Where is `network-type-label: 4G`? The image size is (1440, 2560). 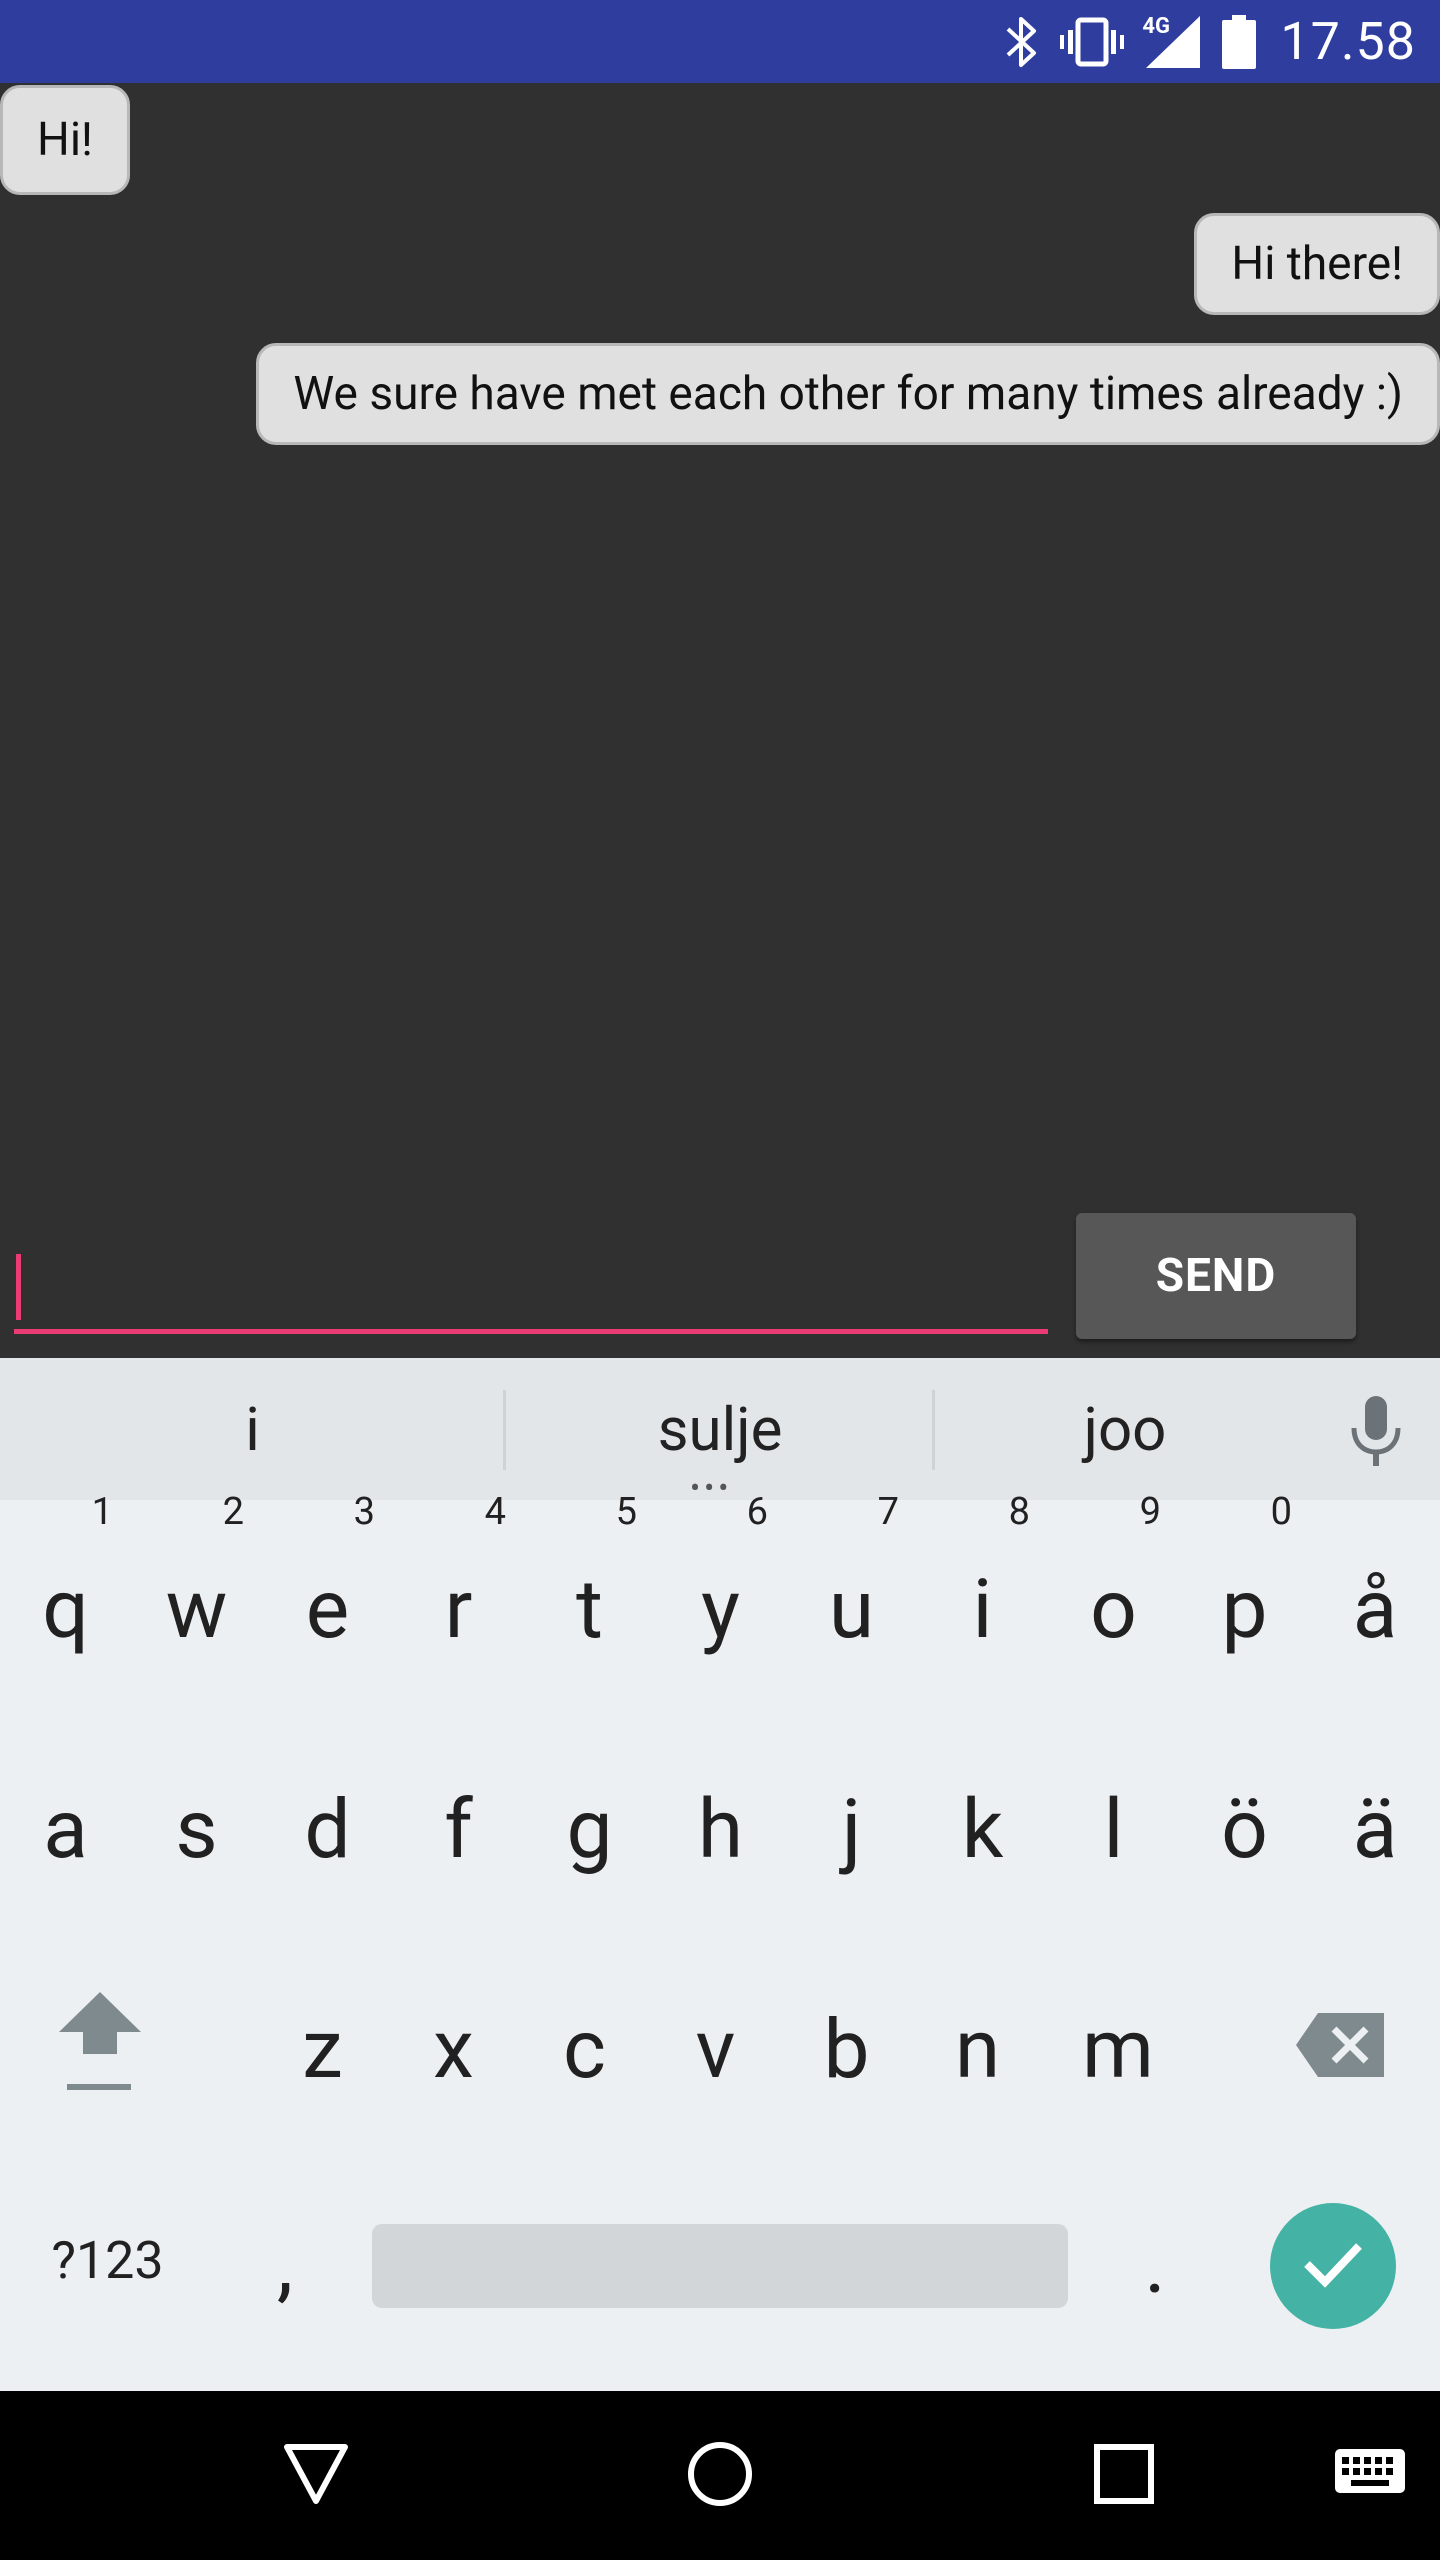 network-type-label: 4G is located at coordinates (1156, 26).